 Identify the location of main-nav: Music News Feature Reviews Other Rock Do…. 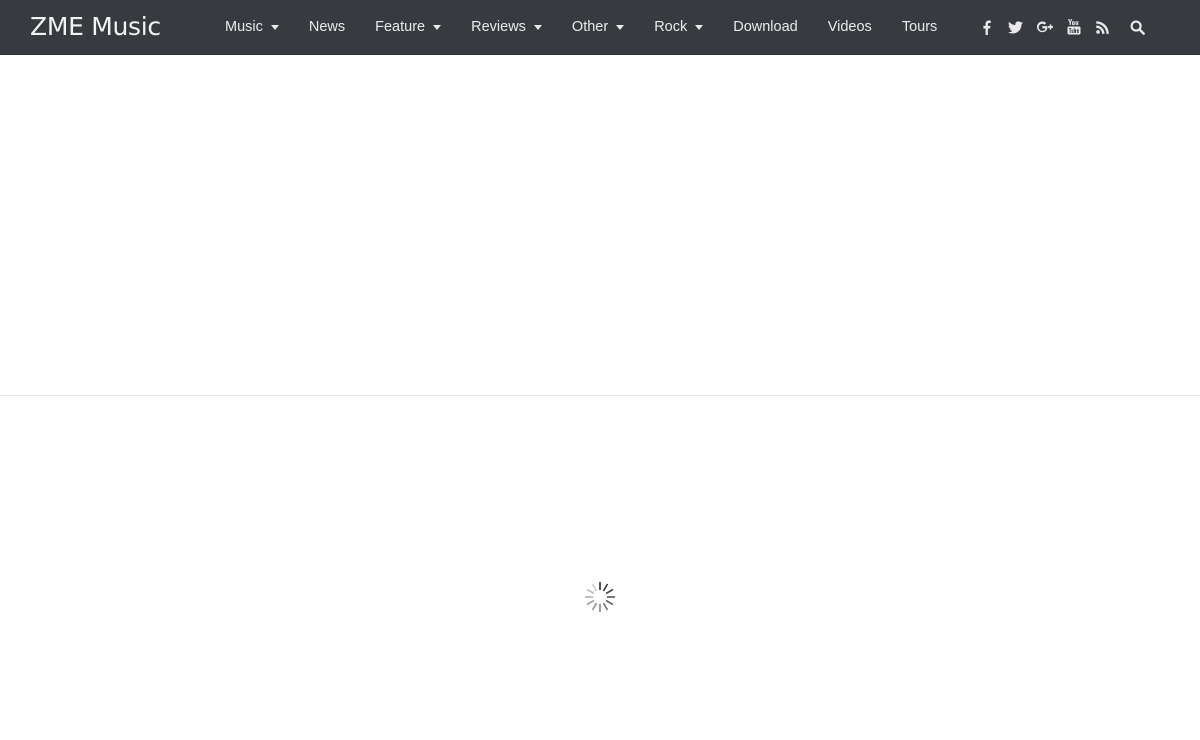
(581, 27).